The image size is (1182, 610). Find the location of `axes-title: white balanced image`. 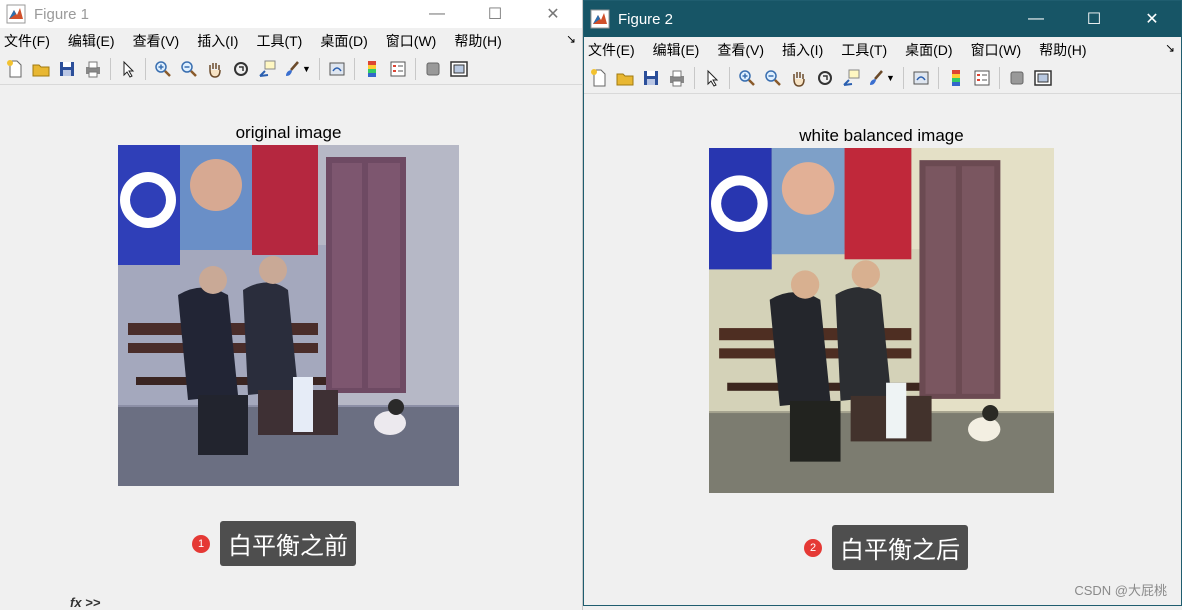

axes-title: white balanced image is located at coordinates (881, 135).